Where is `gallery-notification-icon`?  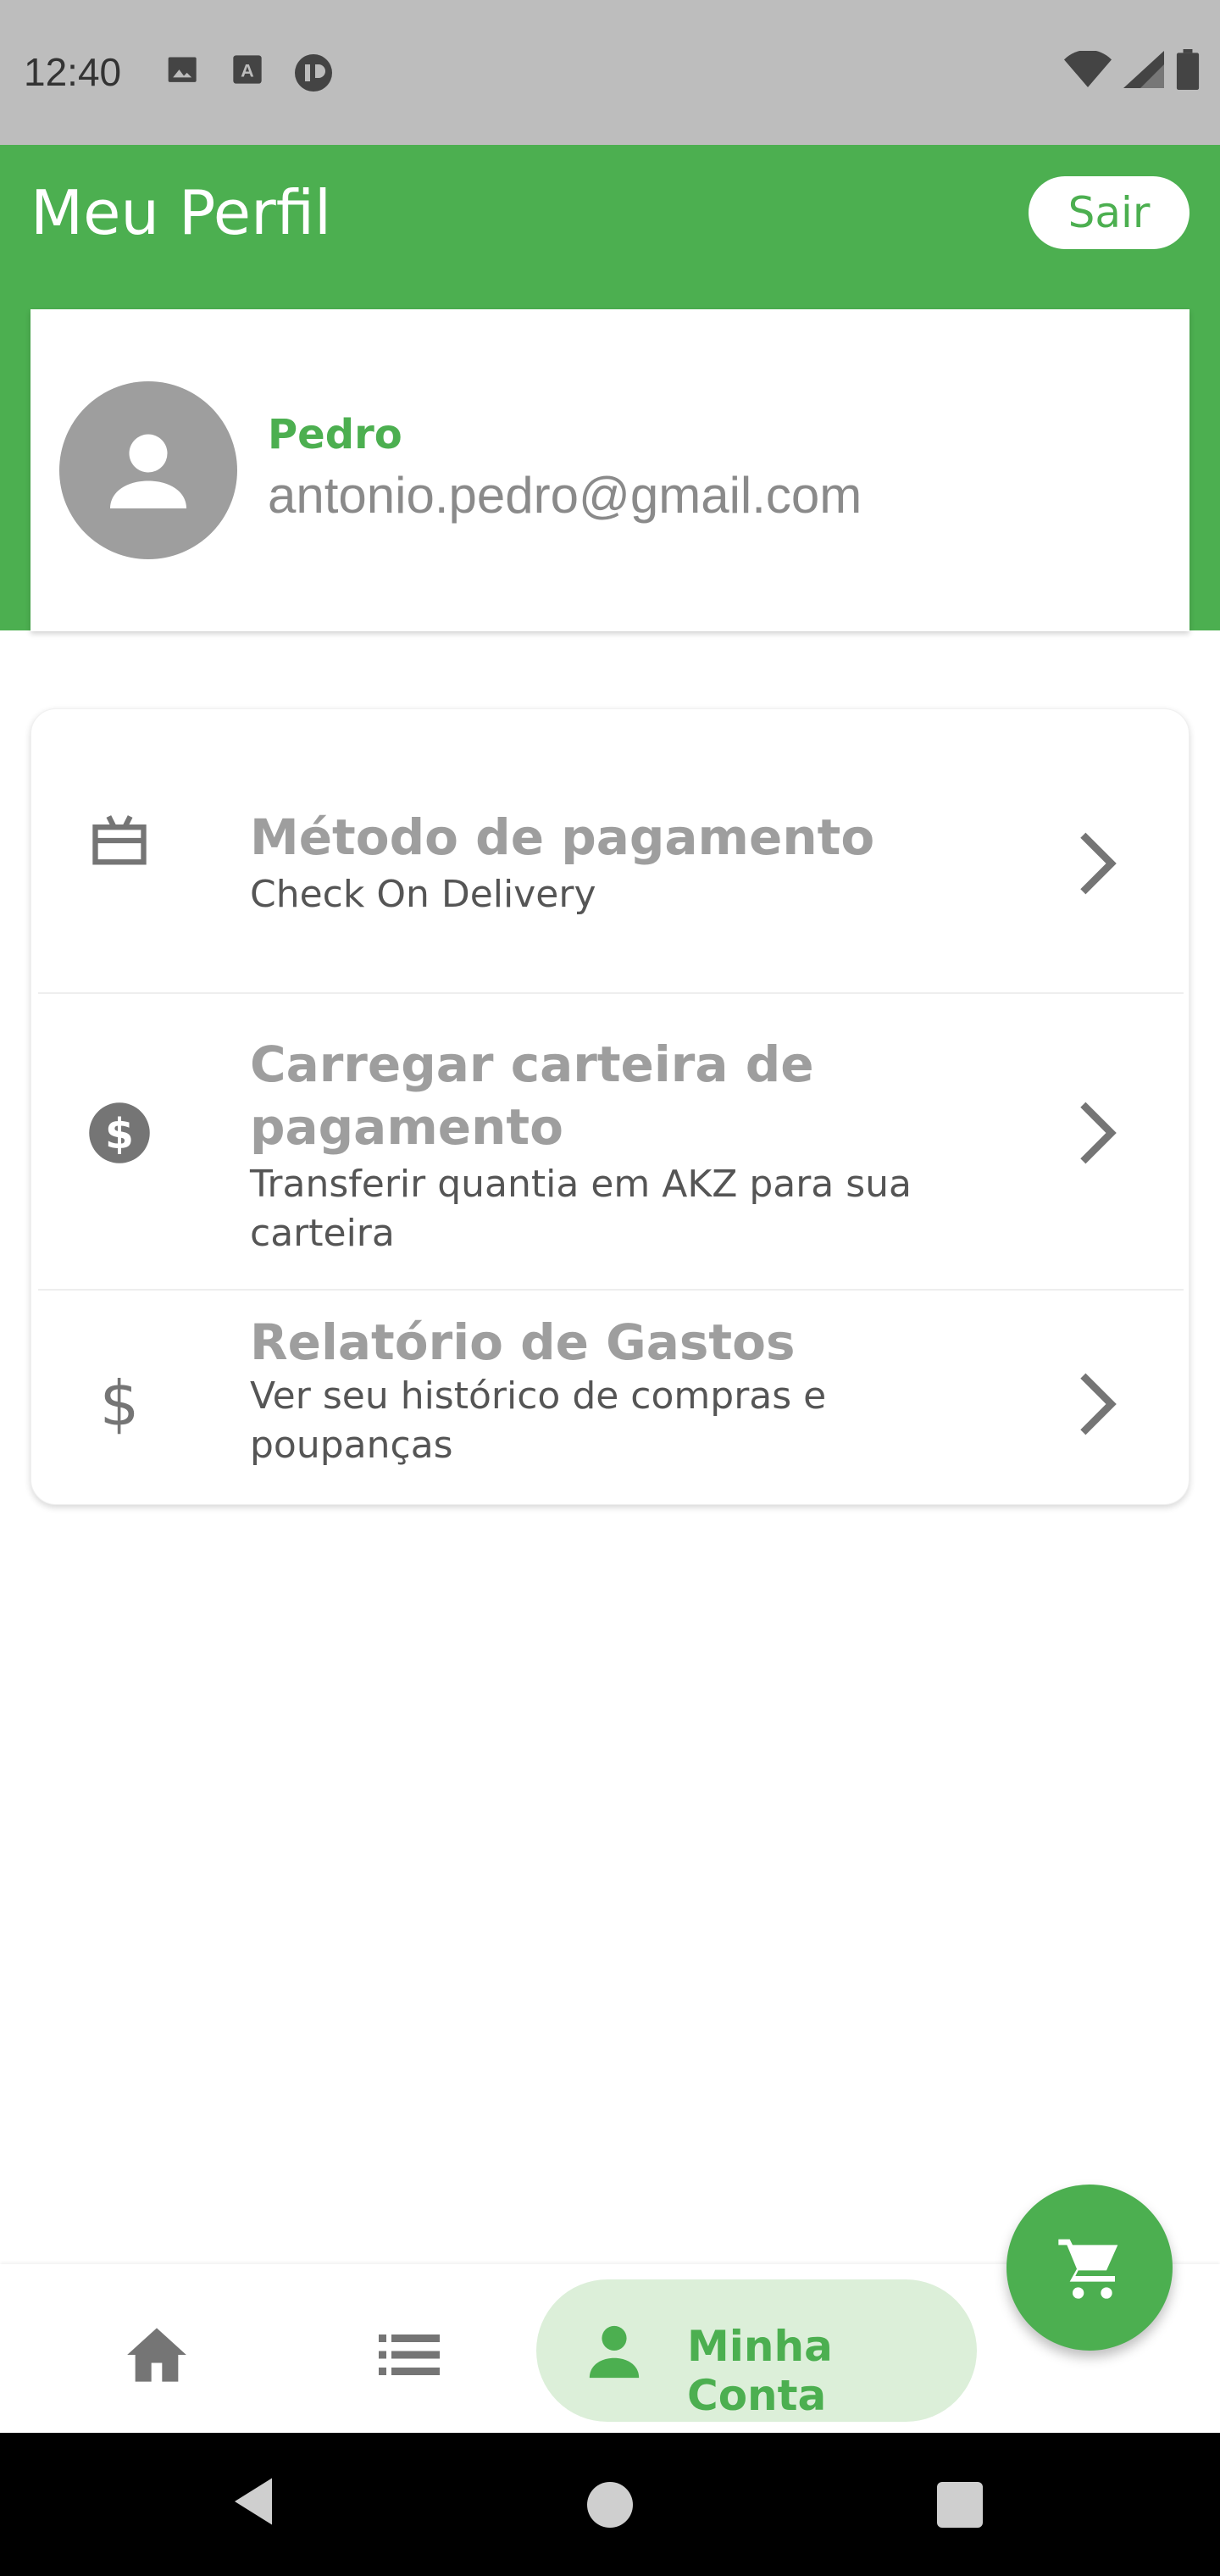
gallery-notification-icon is located at coordinates (183, 73).